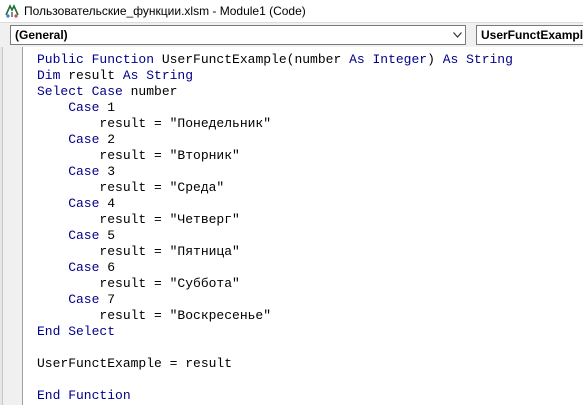 Image resolution: width=583 pixels, height=405 pixels. What do you see at coordinates (13, 226) in the screenshot?
I see `margin-indicator-bar` at bounding box center [13, 226].